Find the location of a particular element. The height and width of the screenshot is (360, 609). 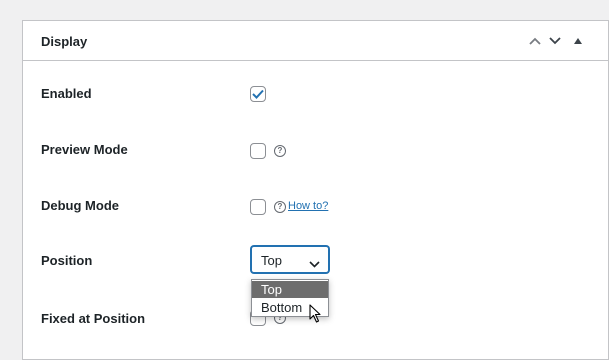

dropdown-option-top: Top is located at coordinates (290, 289).